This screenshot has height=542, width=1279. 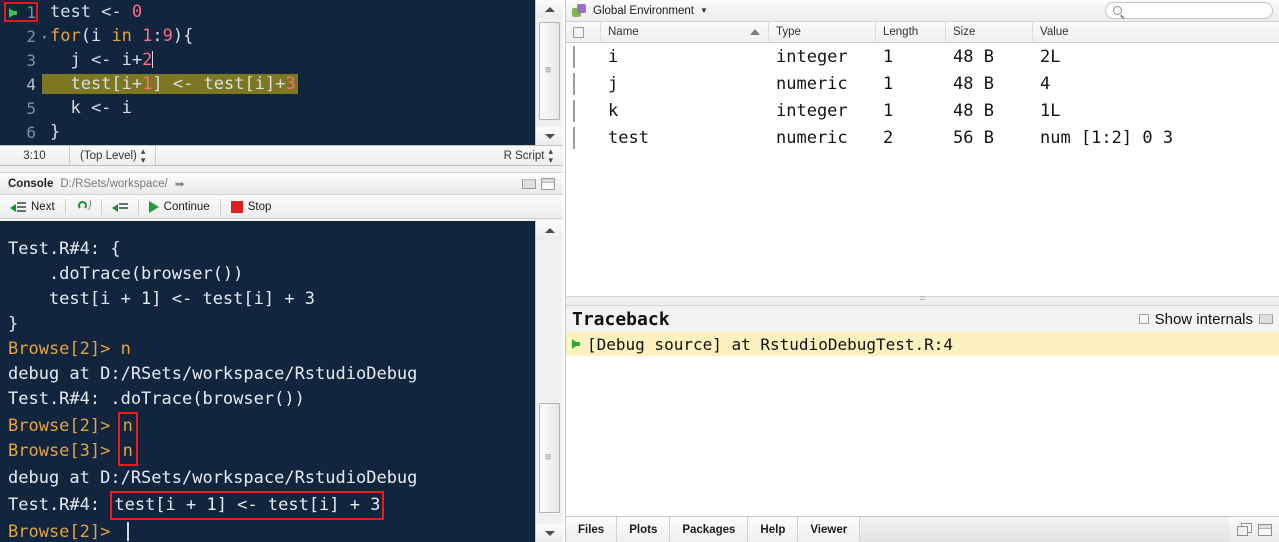 I want to click on table-row: test numeric 2 56 B num [1:2] 0 3, so click(x=922, y=137).